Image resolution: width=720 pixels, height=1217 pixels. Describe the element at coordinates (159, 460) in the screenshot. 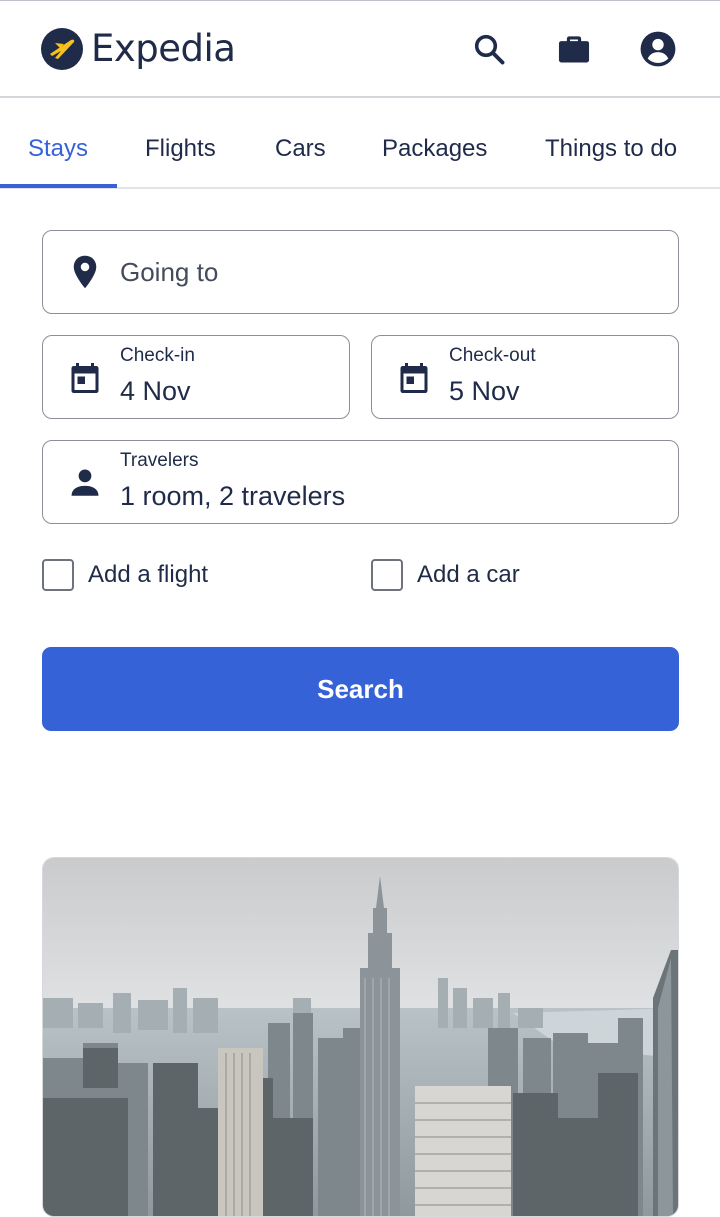

I see `travelers-label: Travelers` at that location.